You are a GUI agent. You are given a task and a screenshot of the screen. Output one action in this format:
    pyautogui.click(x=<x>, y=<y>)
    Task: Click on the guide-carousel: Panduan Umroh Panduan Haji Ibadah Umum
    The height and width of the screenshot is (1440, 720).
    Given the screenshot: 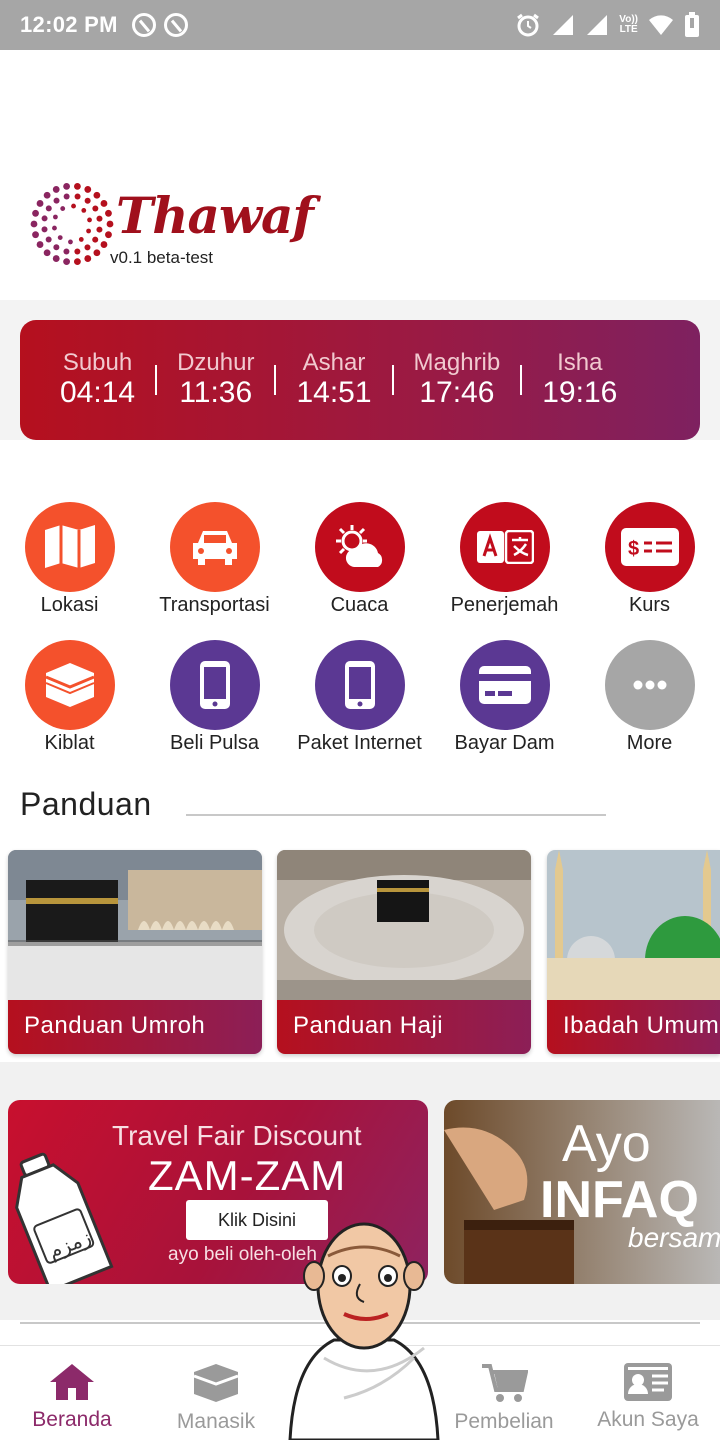 What is the action you would take?
    pyautogui.click(x=360, y=955)
    